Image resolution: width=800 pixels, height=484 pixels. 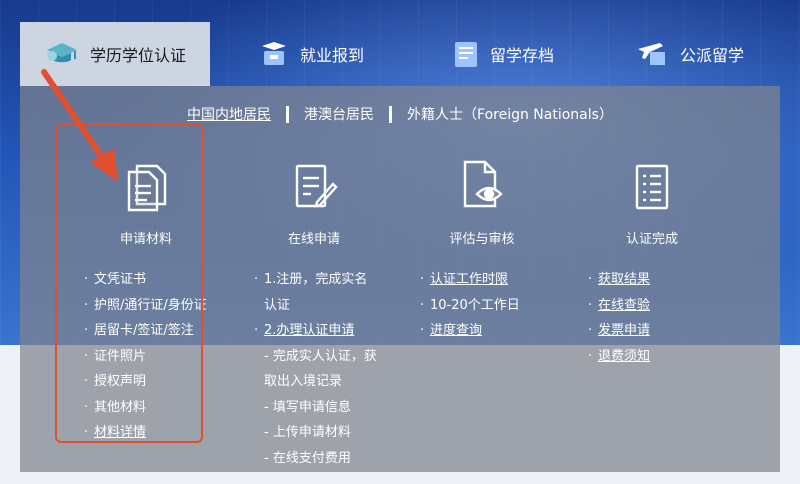 What do you see at coordinates (79, 125) in the screenshot?
I see `annotation-arrow` at bounding box center [79, 125].